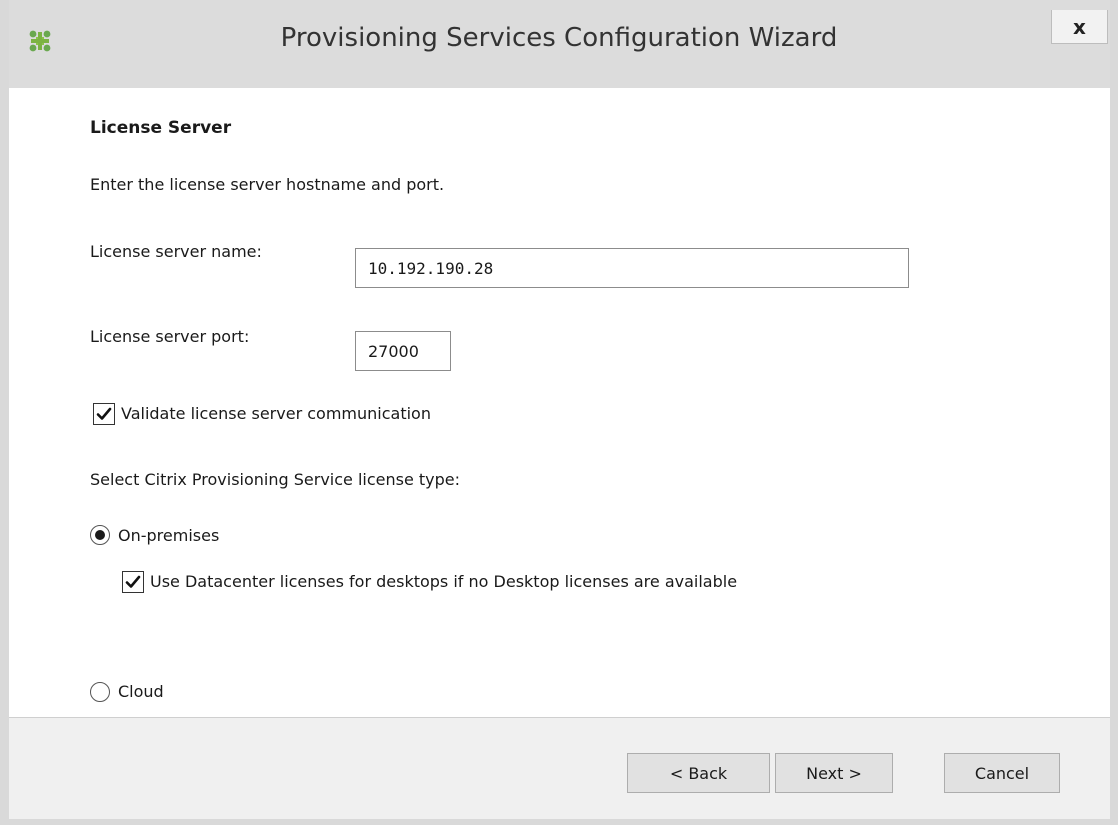 Image resolution: width=1118 pixels, height=825 pixels. I want to click on datacenter-licenses-checkbox, so click(133, 582).